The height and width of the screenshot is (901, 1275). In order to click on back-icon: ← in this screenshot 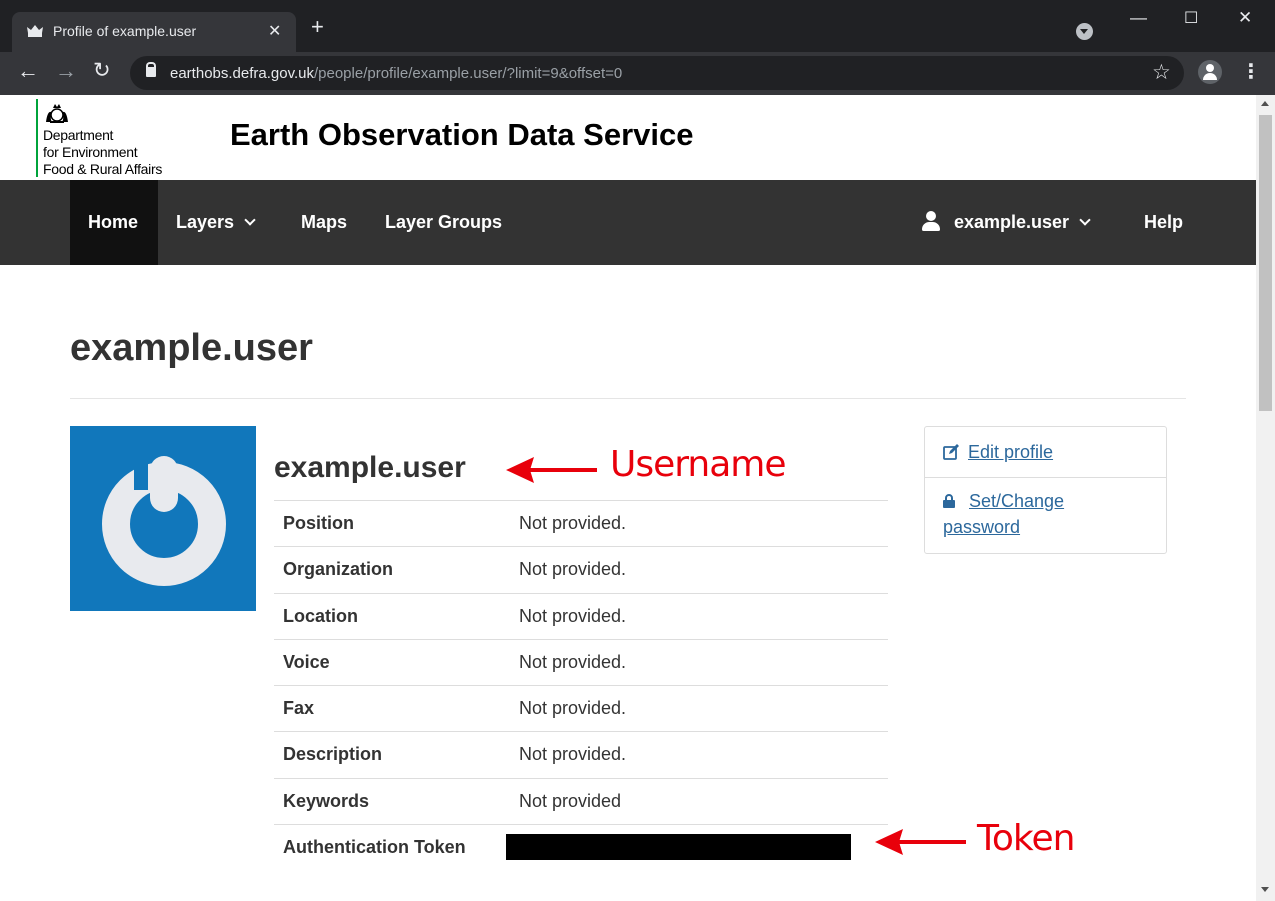, I will do `click(28, 71)`.